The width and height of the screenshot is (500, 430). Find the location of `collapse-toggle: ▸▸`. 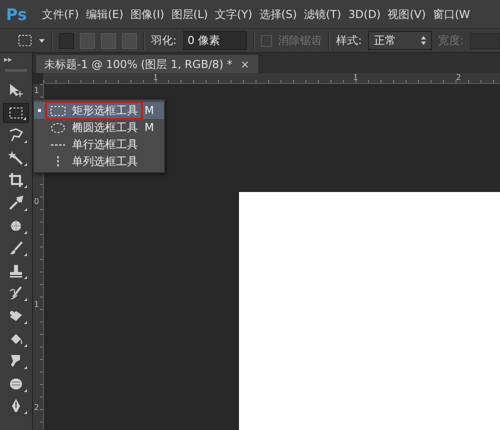

collapse-toggle: ▸▸ is located at coordinates (6, 59).